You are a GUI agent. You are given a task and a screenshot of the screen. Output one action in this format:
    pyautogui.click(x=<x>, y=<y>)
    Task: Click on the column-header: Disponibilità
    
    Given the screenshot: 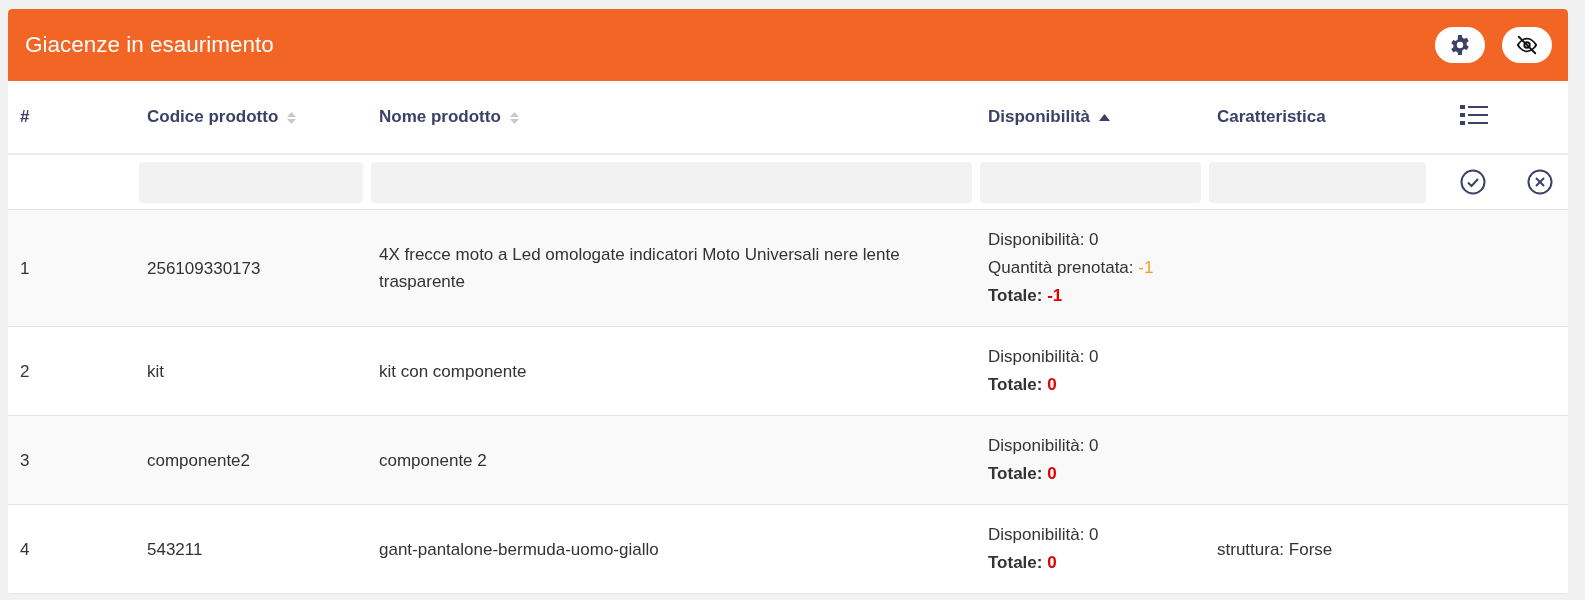 What is the action you would take?
    pyautogui.click(x=1039, y=116)
    